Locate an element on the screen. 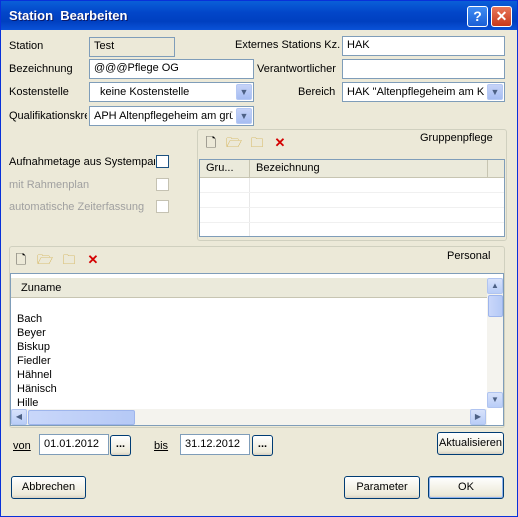 This screenshot has width=518, height=517. bereich-select: HAK "Altenpflegeheim am Kur ▼ is located at coordinates (423, 92).